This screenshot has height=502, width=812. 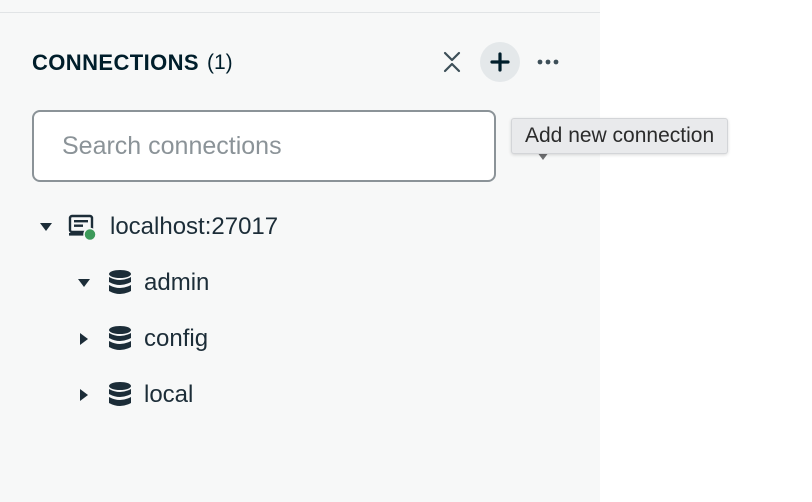 I want to click on more-options-button, so click(x=548, y=62).